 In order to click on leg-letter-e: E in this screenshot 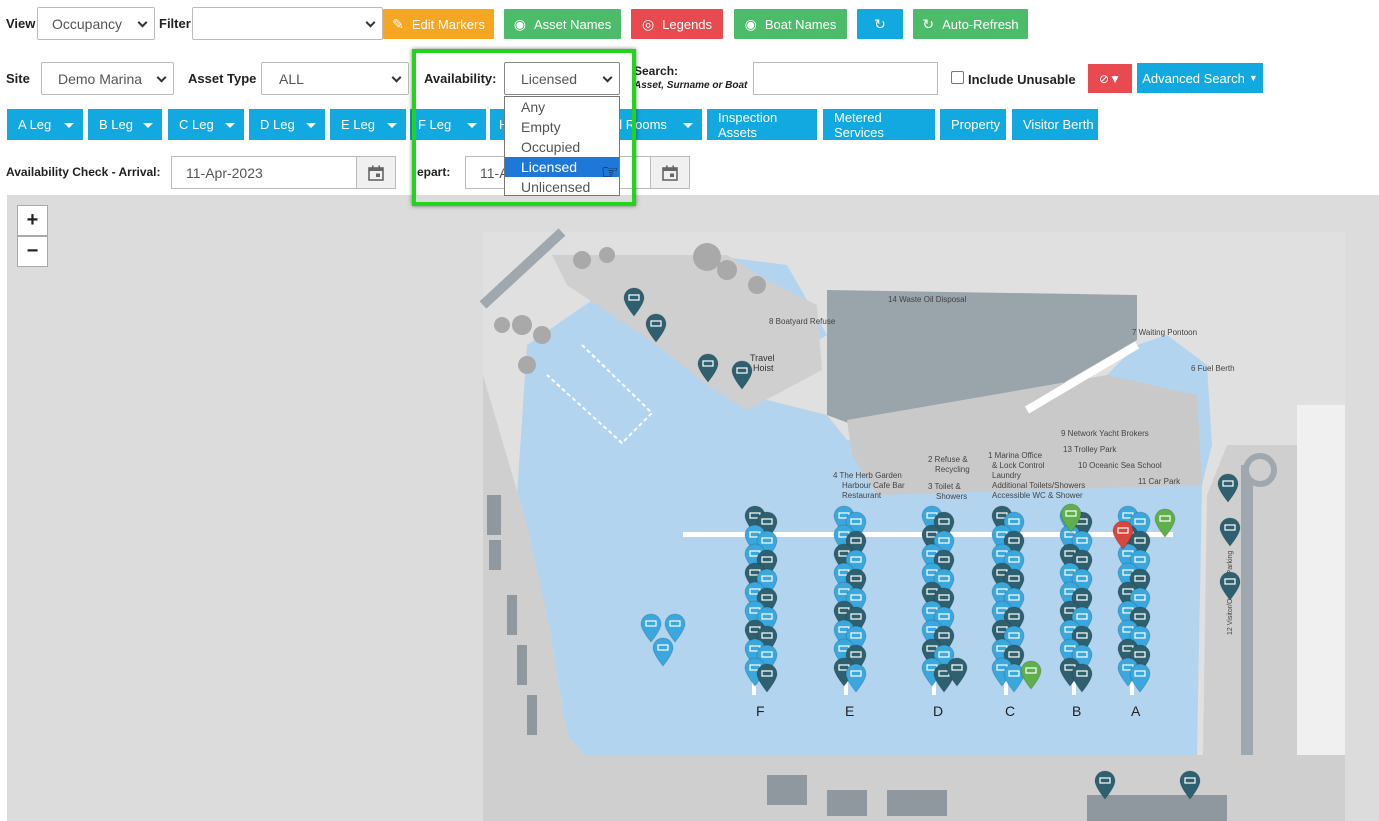, I will do `click(850, 711)`.